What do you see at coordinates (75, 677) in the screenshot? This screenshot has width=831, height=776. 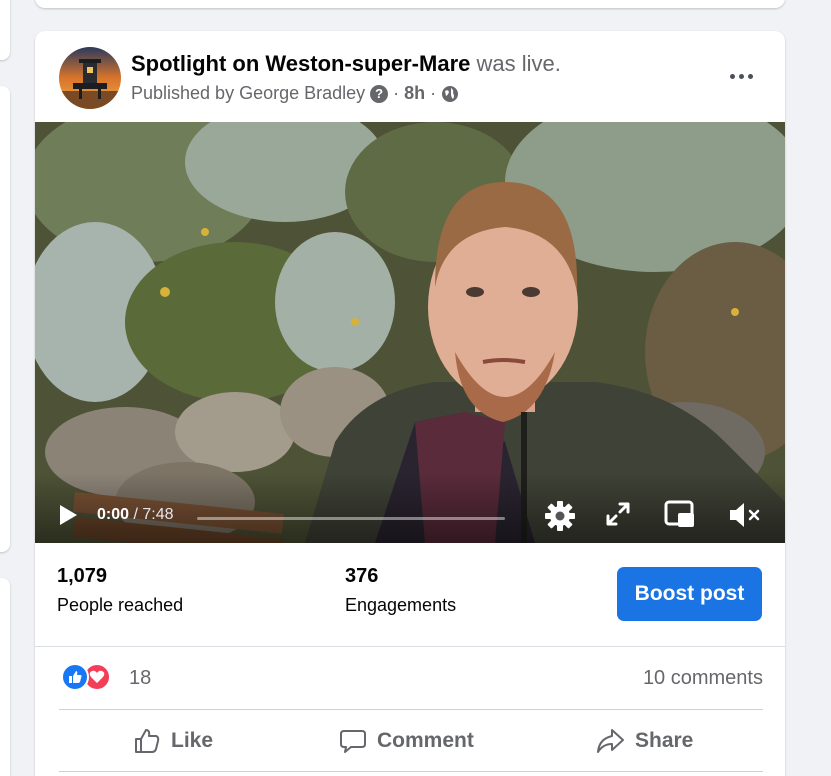 I see `like-reaction-icon` at bounding box center [75, 677].